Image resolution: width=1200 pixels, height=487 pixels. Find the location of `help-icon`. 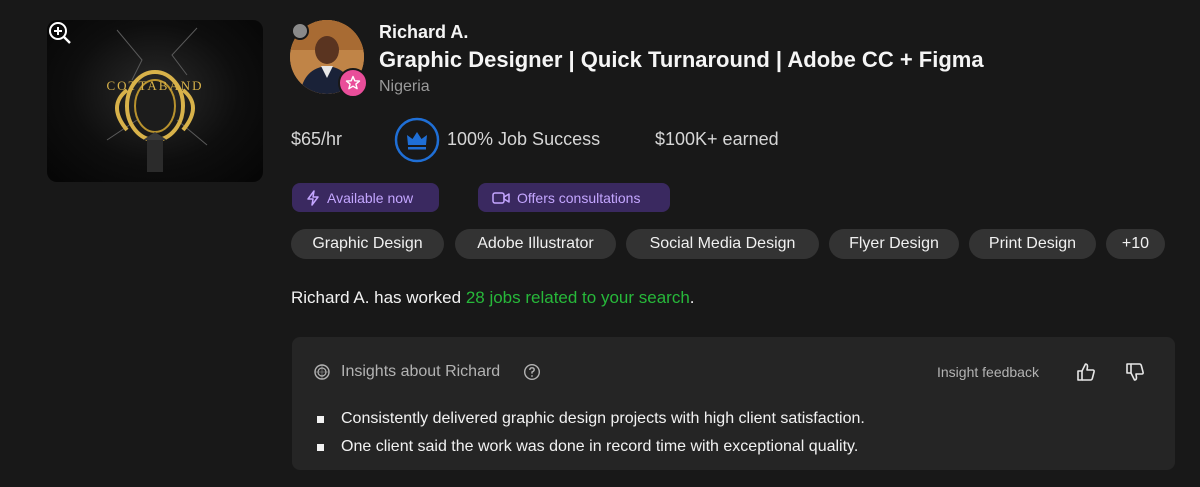

help-icon is located at coordinates (532, 372).